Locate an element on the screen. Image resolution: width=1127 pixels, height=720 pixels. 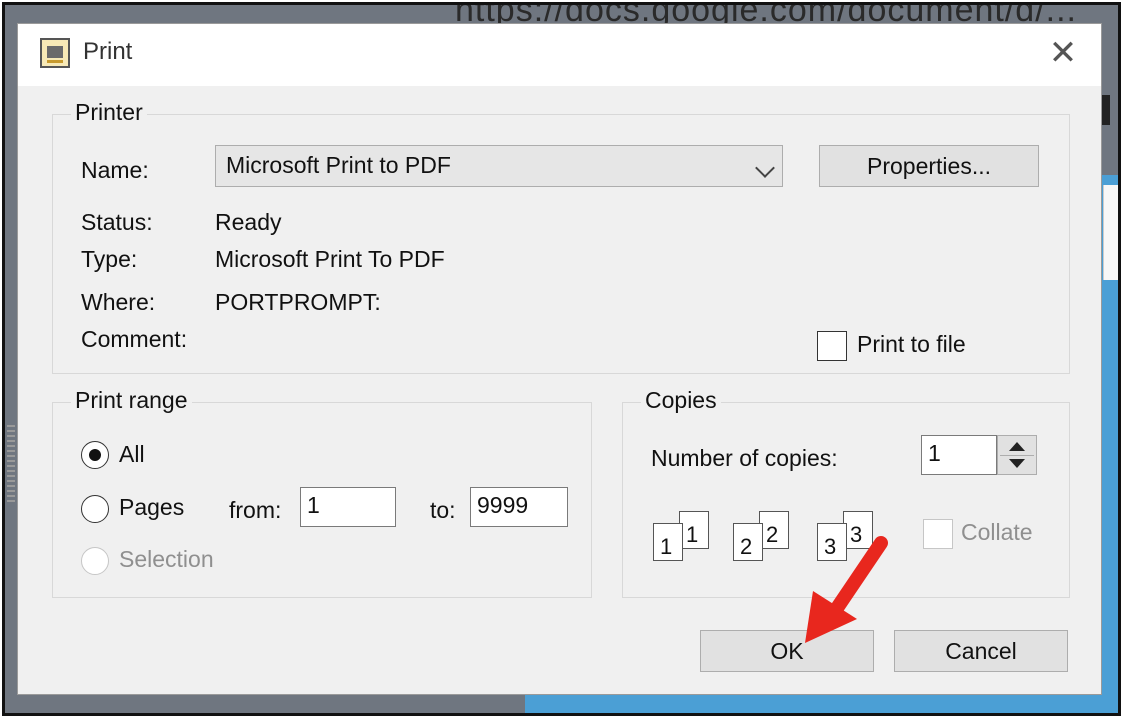
collate-page-back: 2 is located at coordinates (774, 530).